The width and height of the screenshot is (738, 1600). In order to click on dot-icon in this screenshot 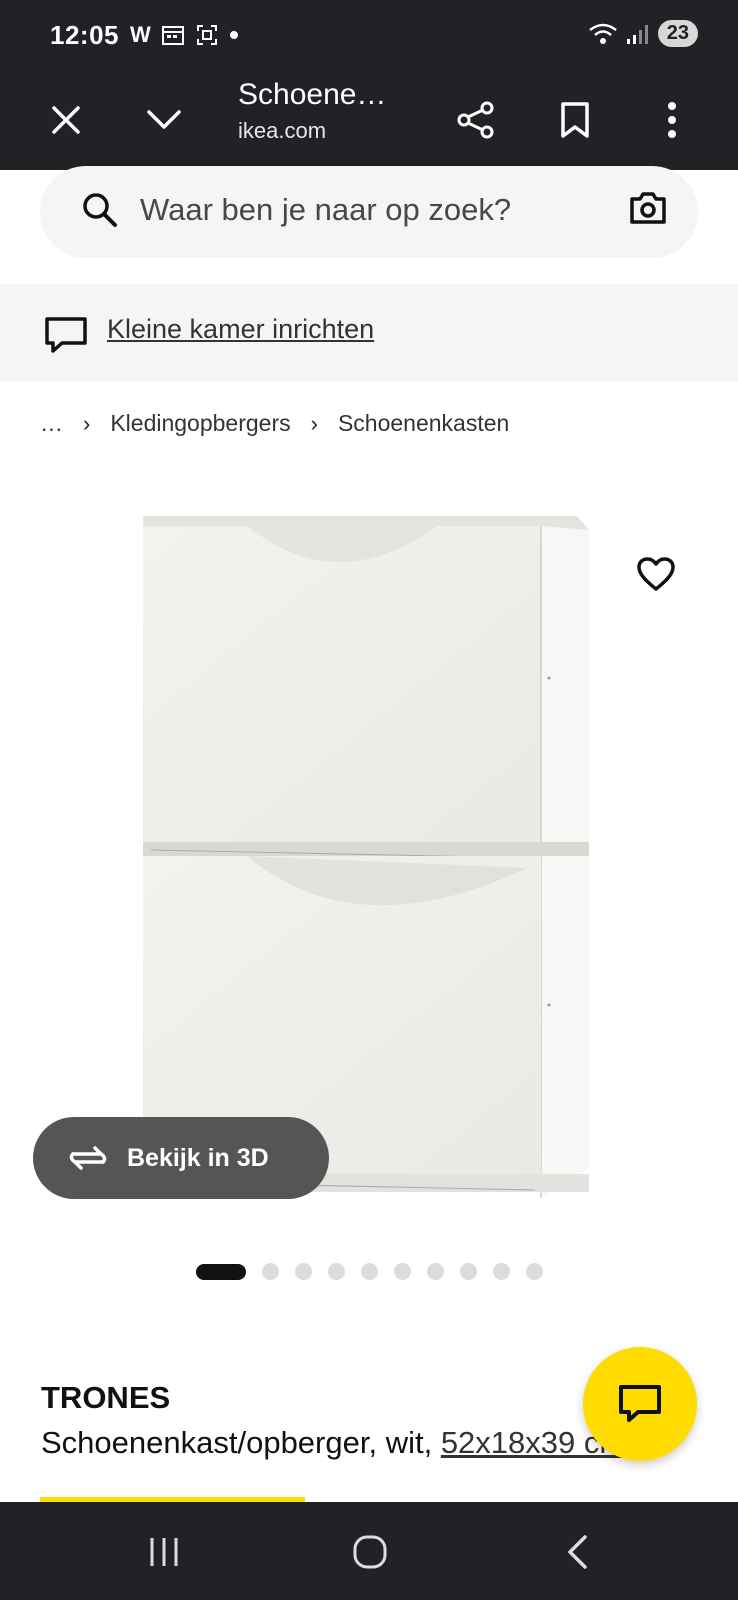, I will do `click(233, 35)`.